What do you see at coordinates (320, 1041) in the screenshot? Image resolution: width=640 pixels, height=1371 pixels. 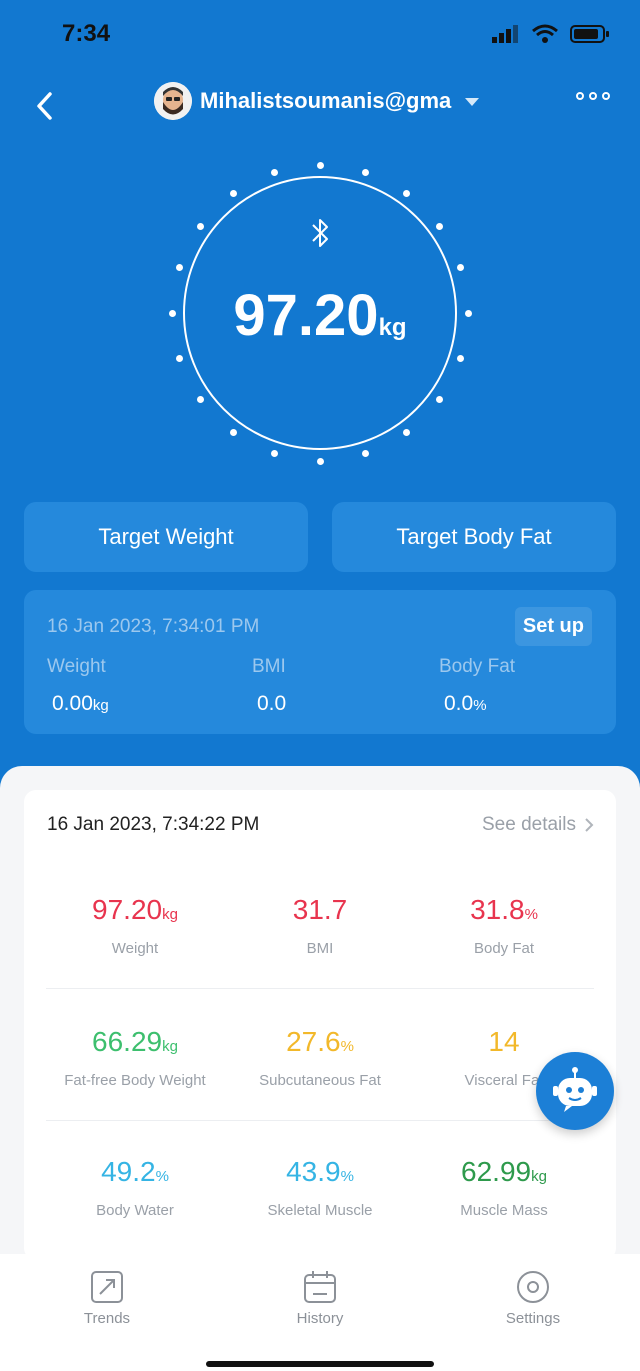 I see `metric-value: 27.6%` at bounding box center [320, 1041].